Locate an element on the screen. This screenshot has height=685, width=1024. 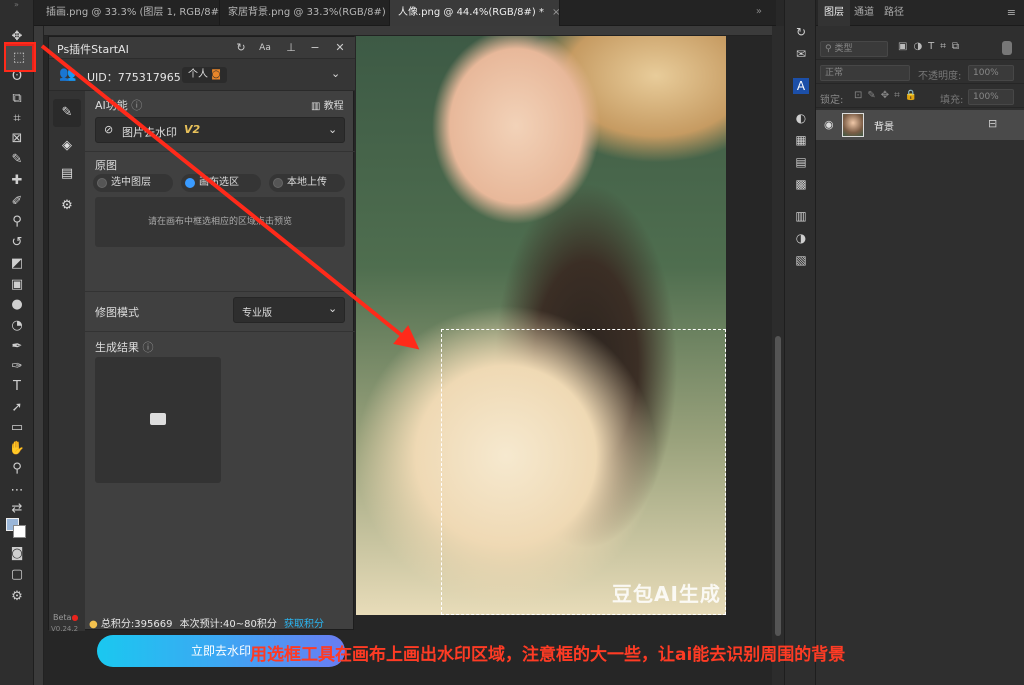
blend-mode-select: 正常 is located at coordinates (865, 73).